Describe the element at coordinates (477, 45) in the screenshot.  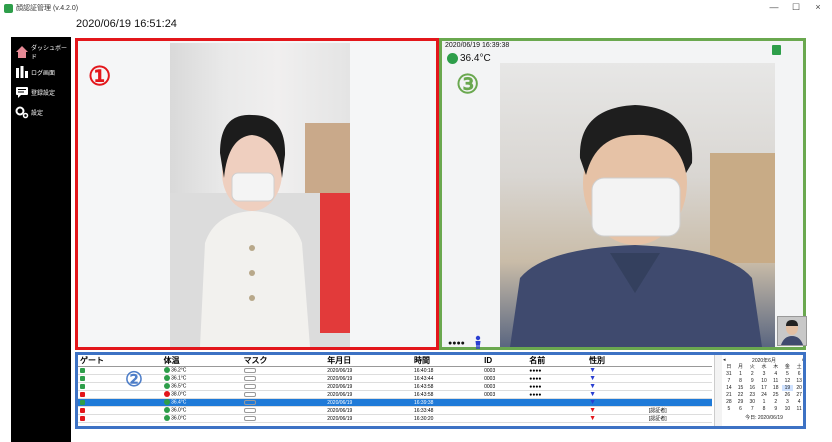
I see `capture-timestamp: 2020/06/19 16:39:38` at that location.